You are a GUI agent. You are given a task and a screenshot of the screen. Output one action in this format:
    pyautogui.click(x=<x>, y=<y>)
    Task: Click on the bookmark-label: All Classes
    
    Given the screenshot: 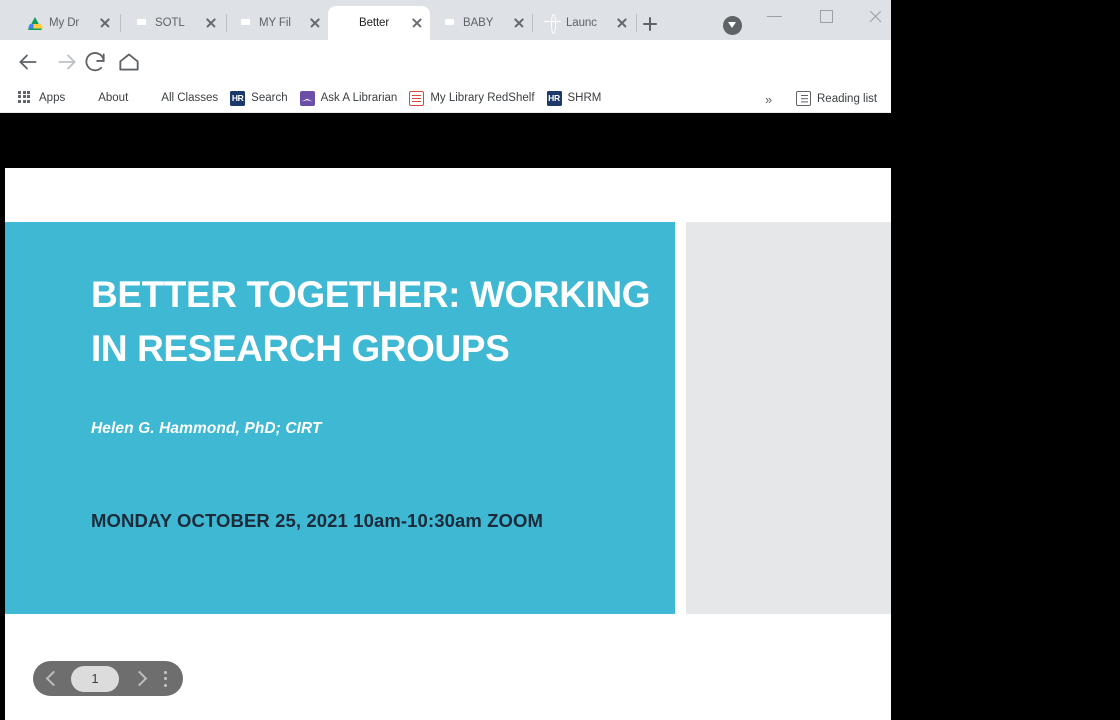 What is the action you would take?
    pyautogui.click(x=190, y=98)
    